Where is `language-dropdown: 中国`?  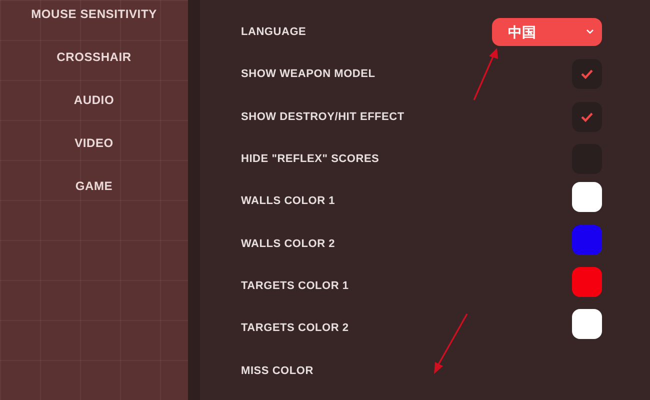 language-dropdown: 中国 is located at coordinates (547, 32).